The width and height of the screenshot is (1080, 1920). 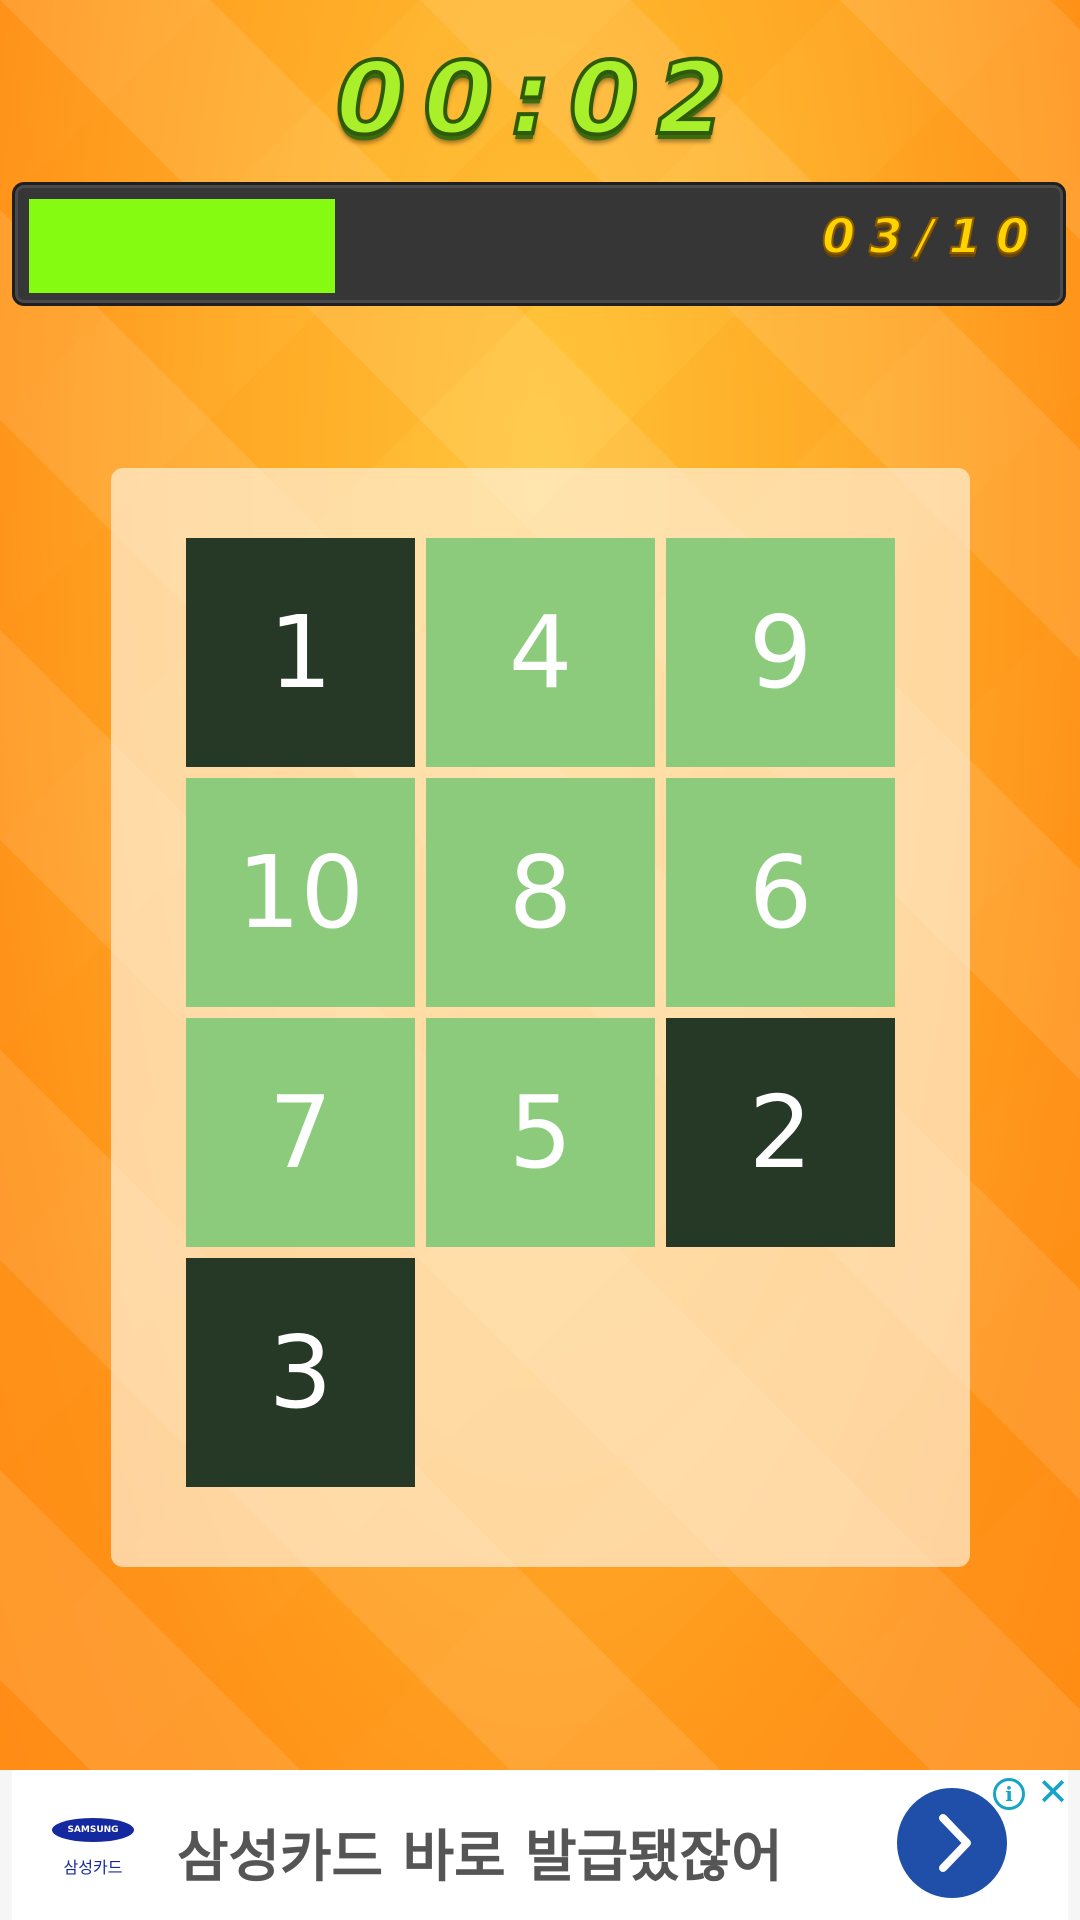 What do you see at coordinates (300, 1132) in the screenshot?
I see `number-tile: 7` at bounding box center [300, 1132].